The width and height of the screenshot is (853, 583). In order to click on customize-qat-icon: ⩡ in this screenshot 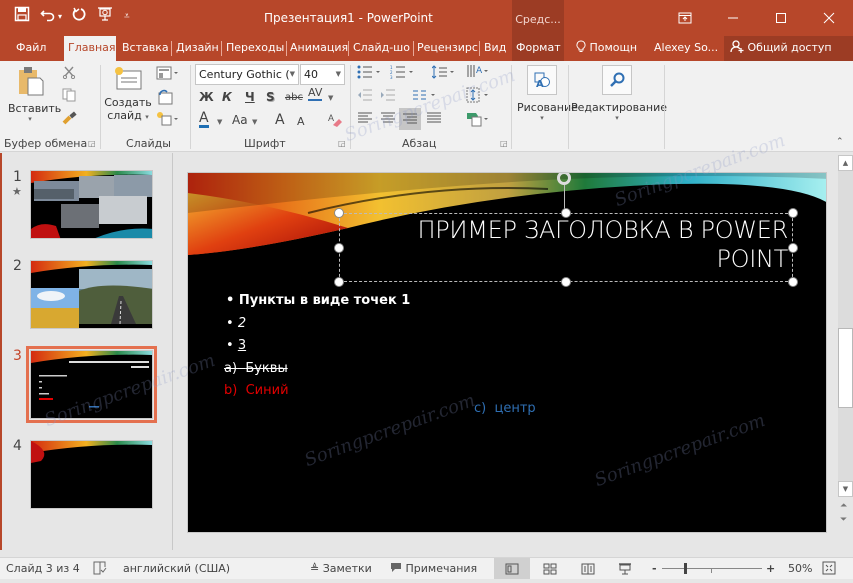, I will do `click(127, 17)`.